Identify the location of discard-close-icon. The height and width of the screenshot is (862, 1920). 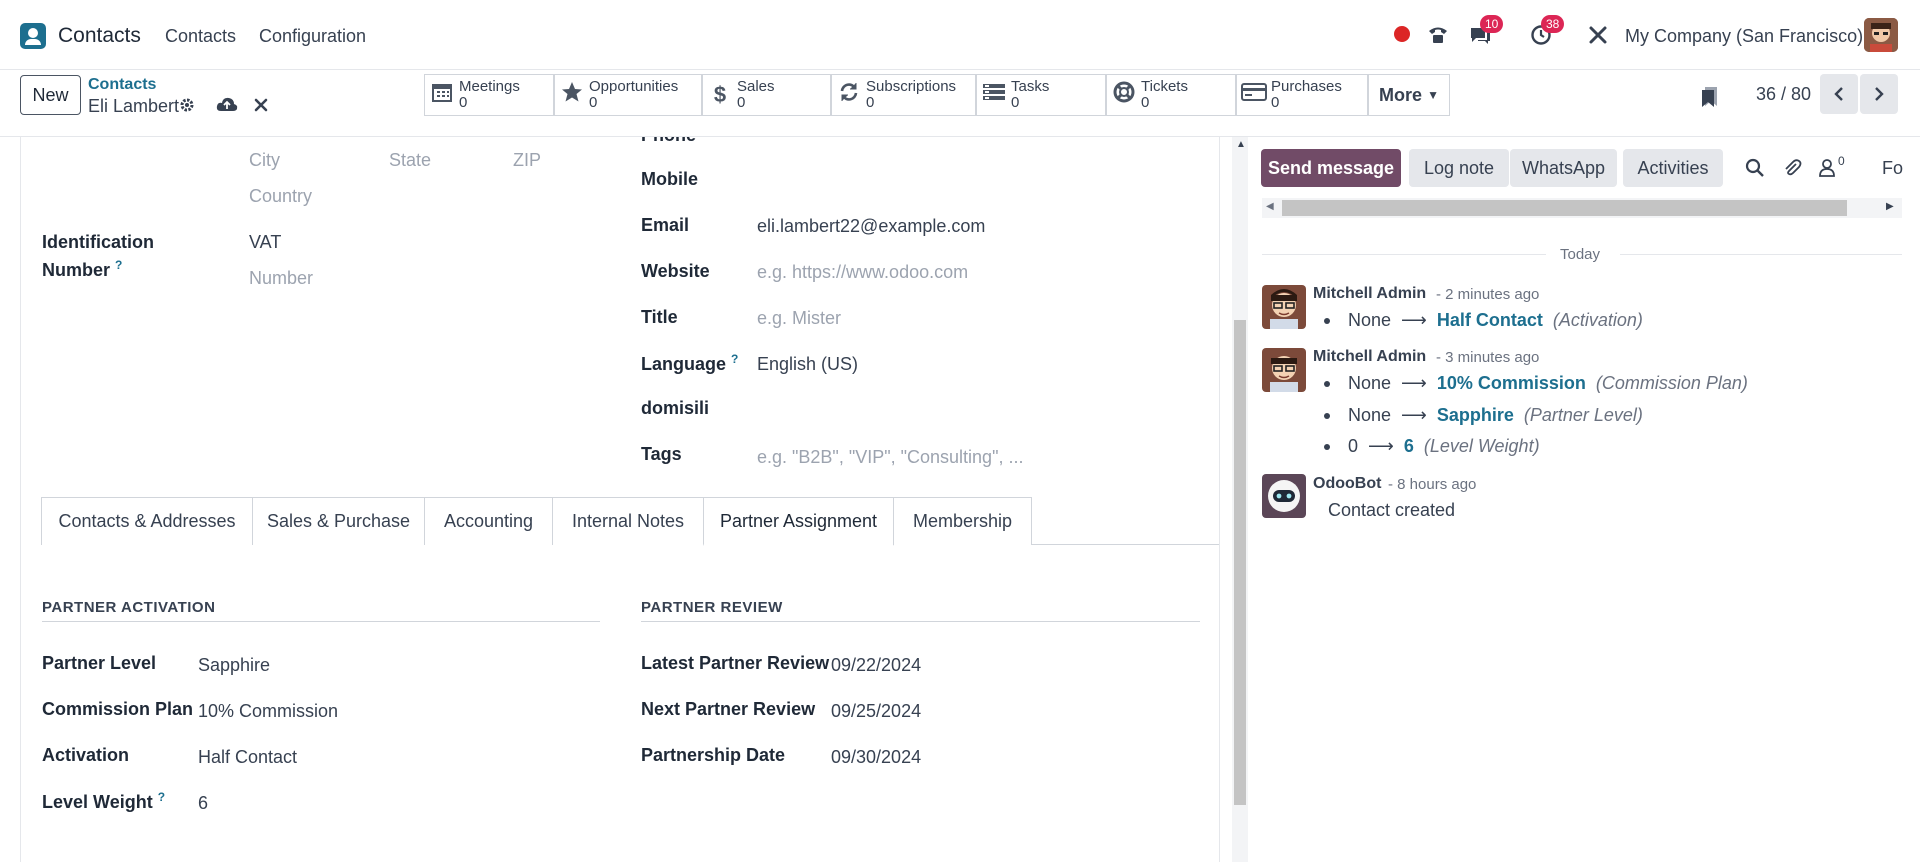
(261, 107).